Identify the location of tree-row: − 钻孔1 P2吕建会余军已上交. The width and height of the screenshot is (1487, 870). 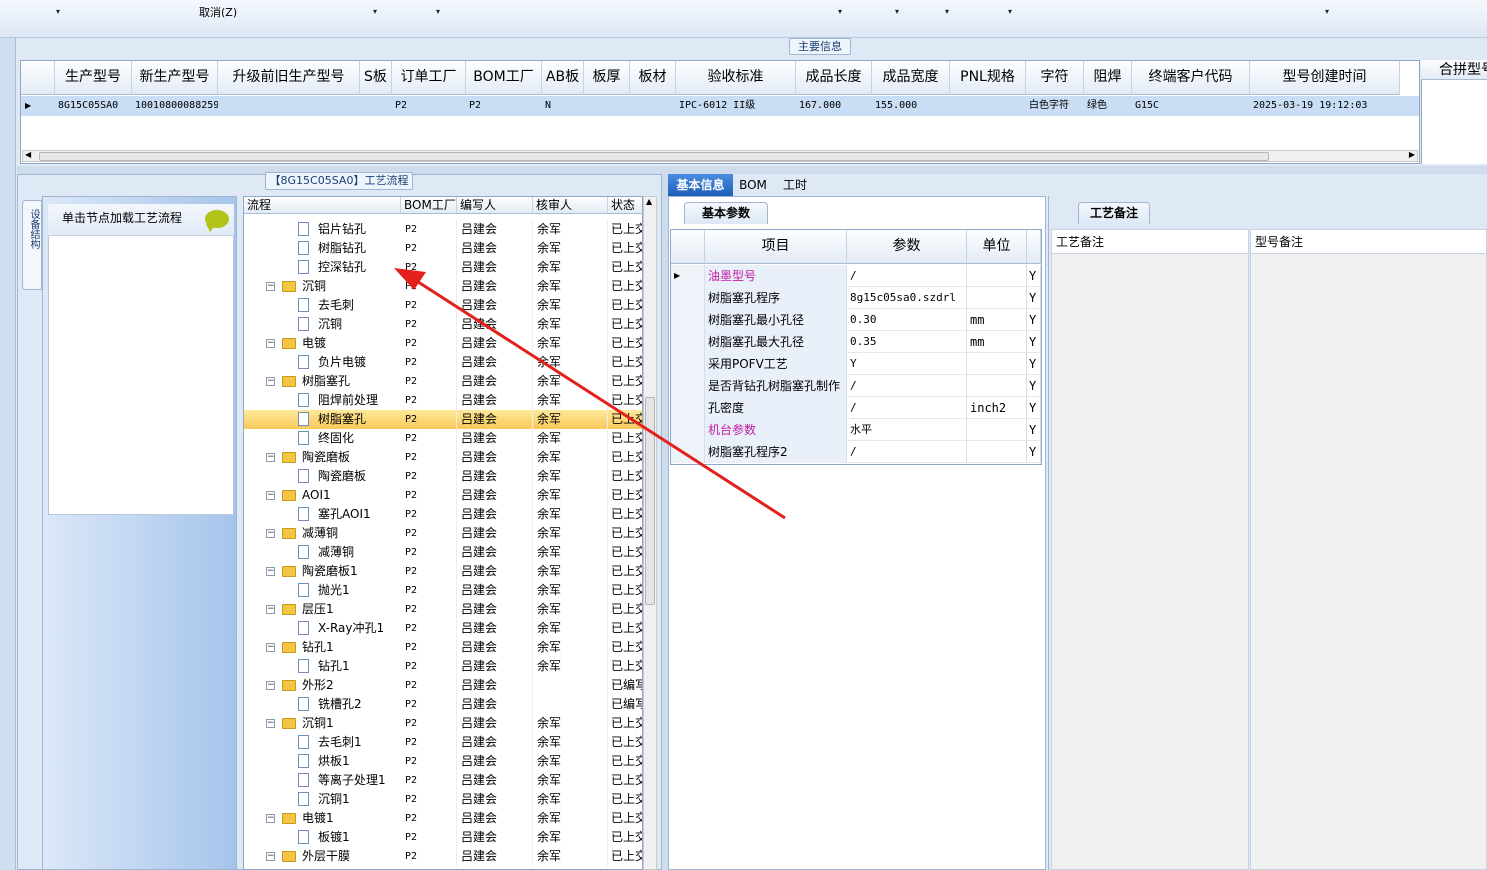
(443, 647).